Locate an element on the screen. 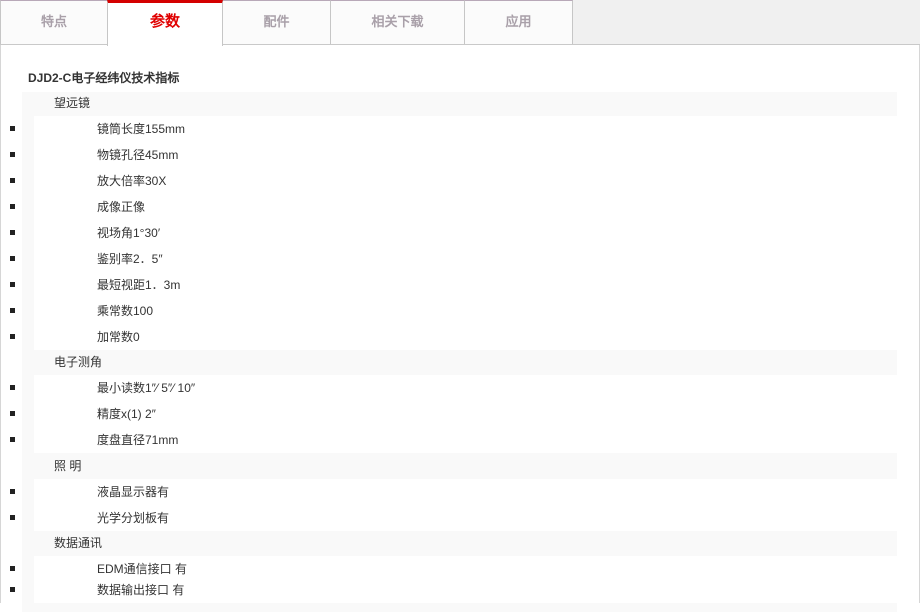 Image resolution: width=920 pixels, height=612 pixels. list-item: 度盘直径71mm is located at coordinates (460, 440).